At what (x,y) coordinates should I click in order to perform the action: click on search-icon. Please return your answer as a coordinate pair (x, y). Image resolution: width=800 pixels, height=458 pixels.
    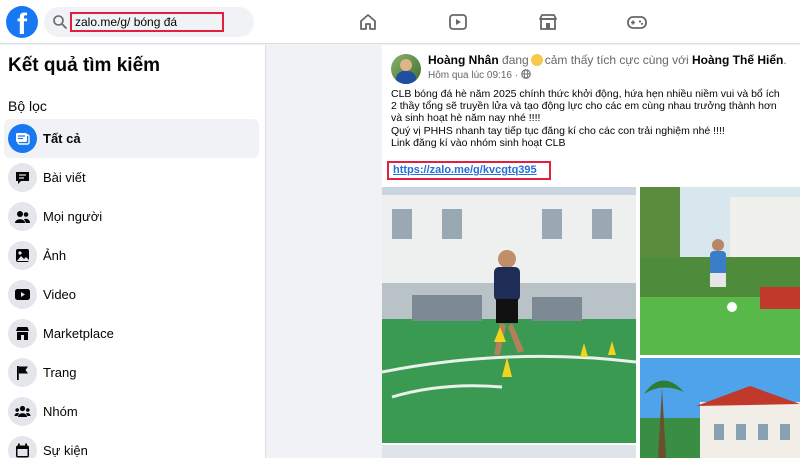
    Looking at the image, I should click on (60, 22).